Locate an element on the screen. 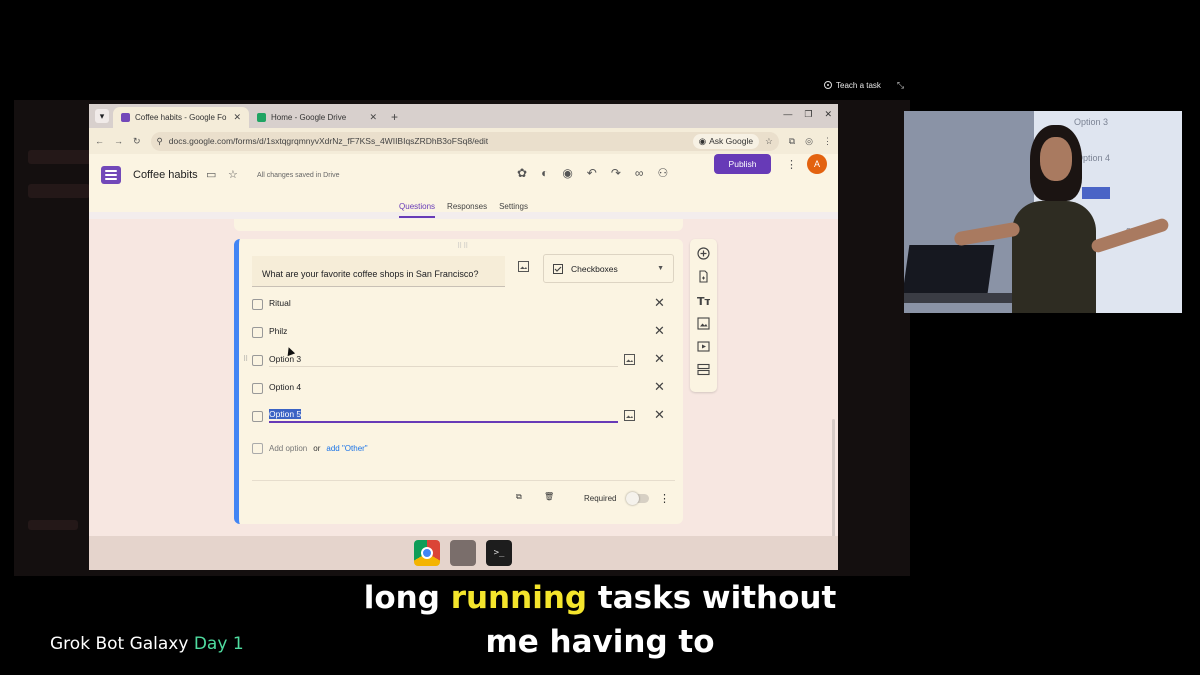 The image size is (1200, 675). event-name: Grok Bot Galaxy is located at coordinates (119, 644).